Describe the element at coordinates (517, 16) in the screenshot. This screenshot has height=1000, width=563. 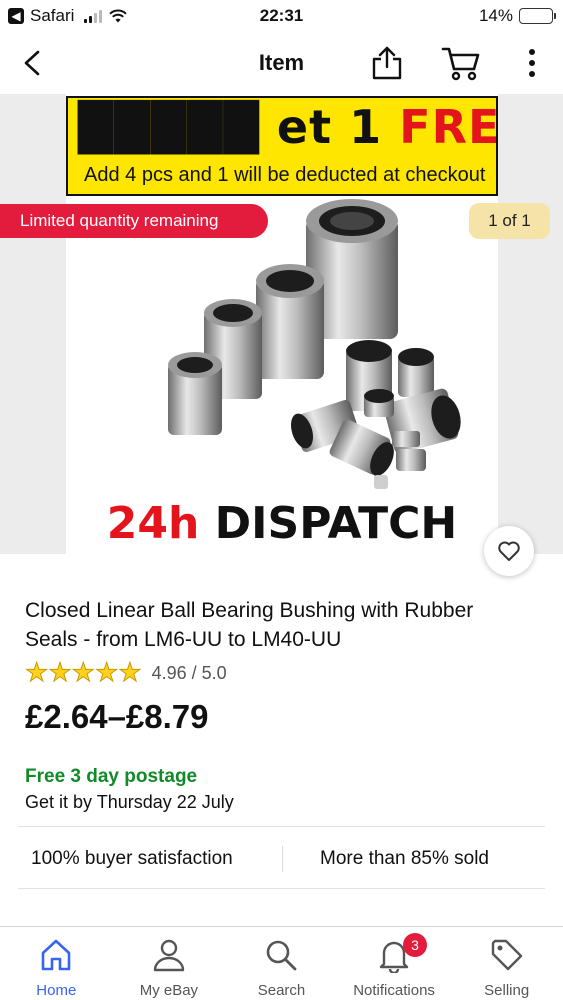
I see `status-right: 14%` at that location.